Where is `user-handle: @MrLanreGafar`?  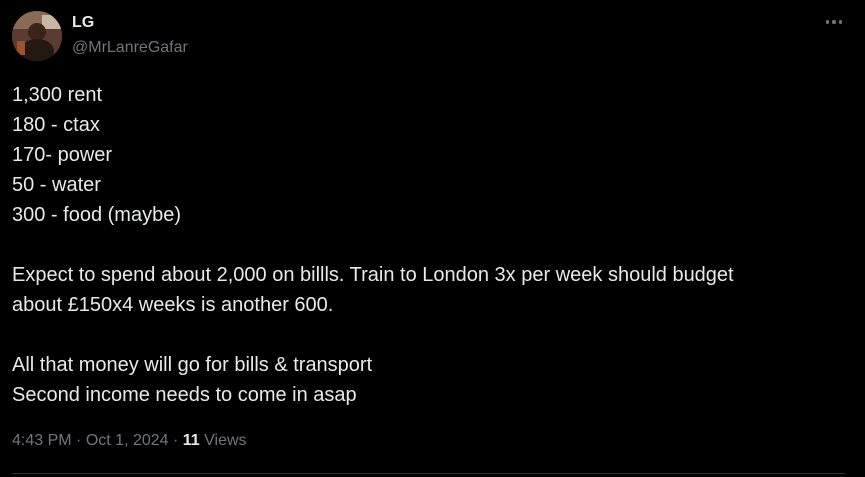
user-handle: @MrLanreGafar is located at coordinates (130, 48).